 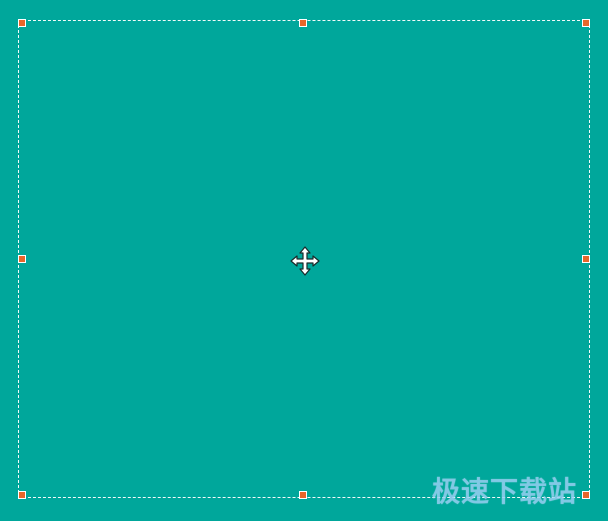 I want to click on resize-handle-top-left, so click(x=22, y=23).